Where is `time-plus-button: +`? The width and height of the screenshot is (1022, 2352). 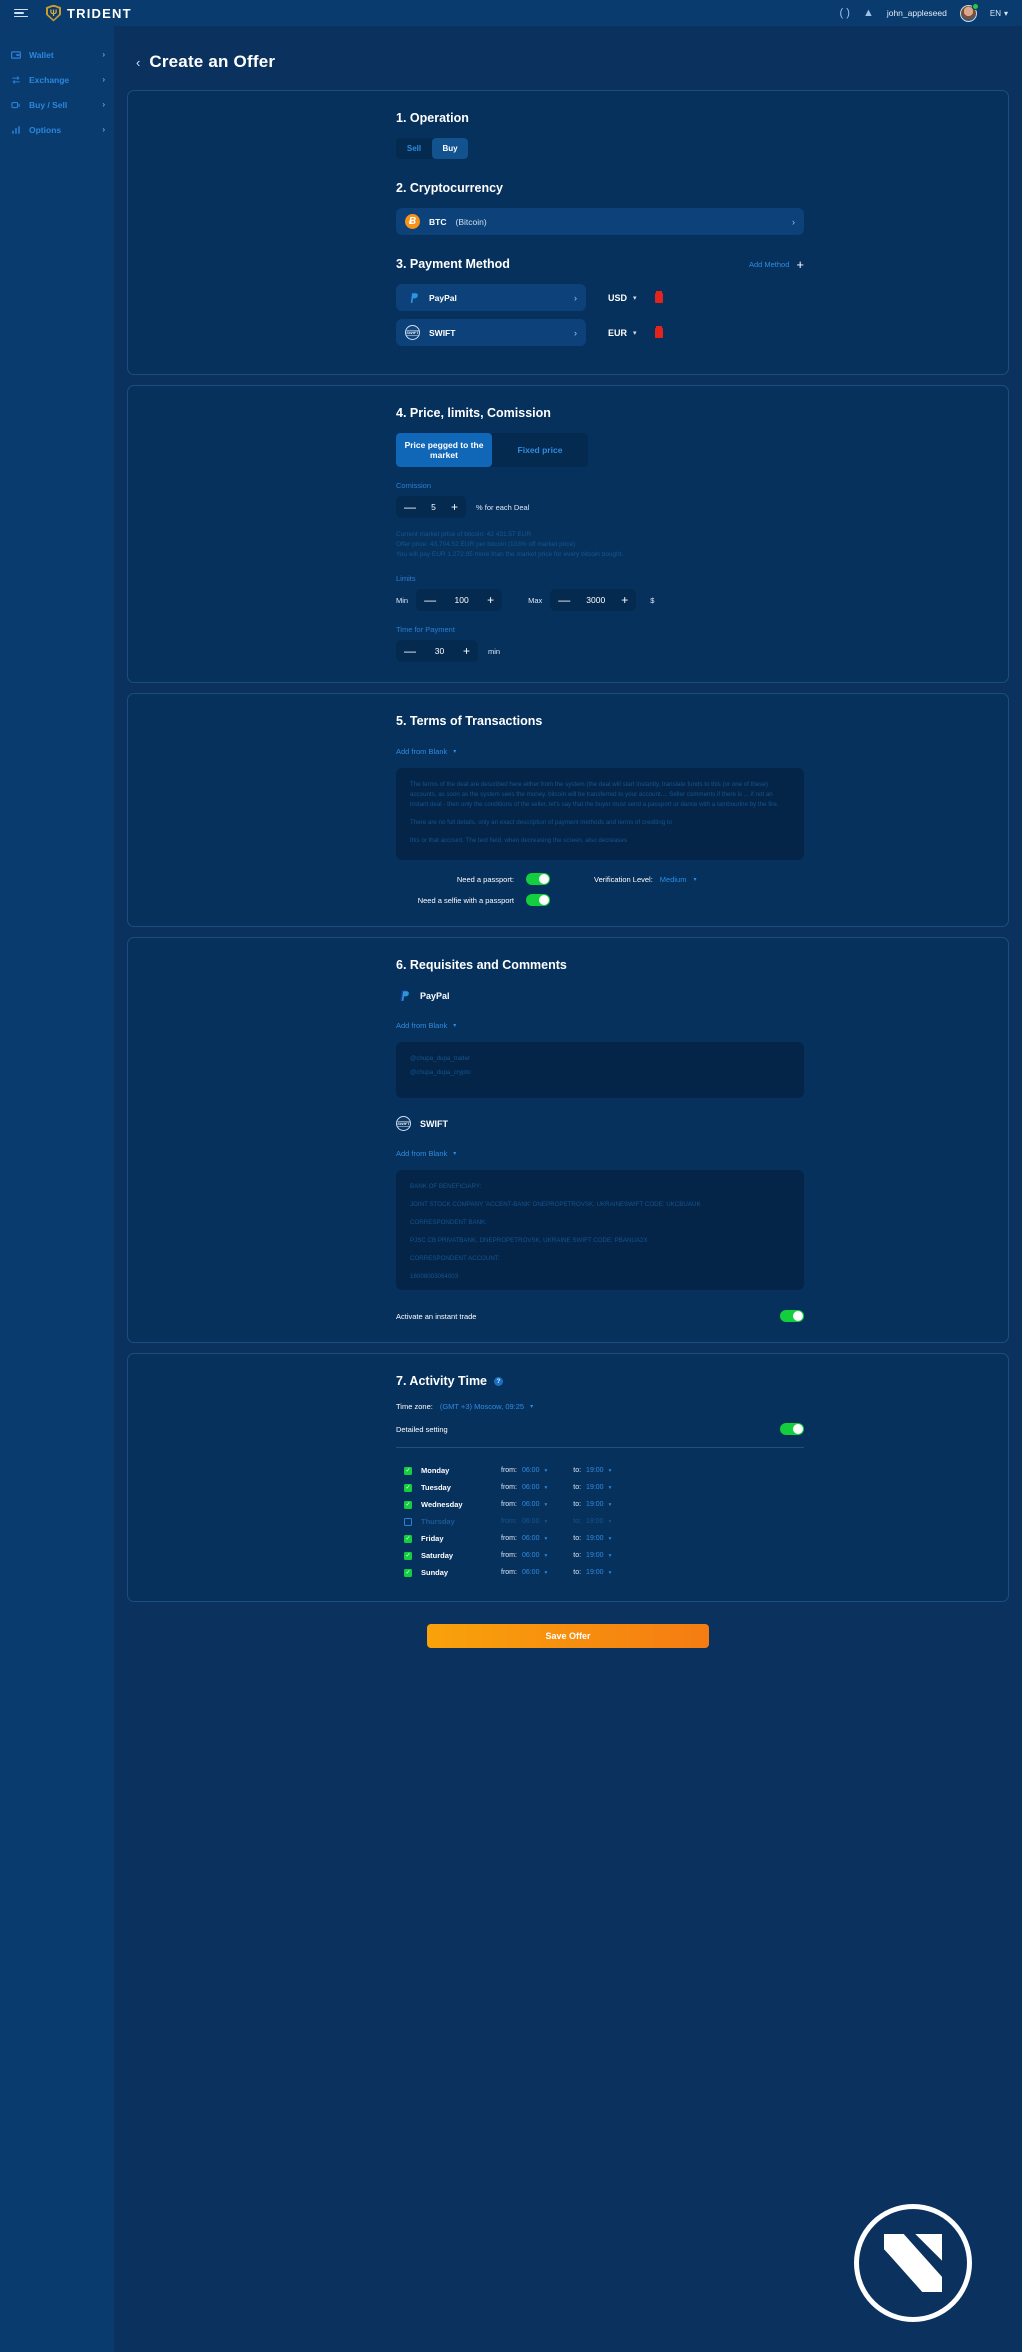
time-plus-button: + is located at coordinates (466, 651).